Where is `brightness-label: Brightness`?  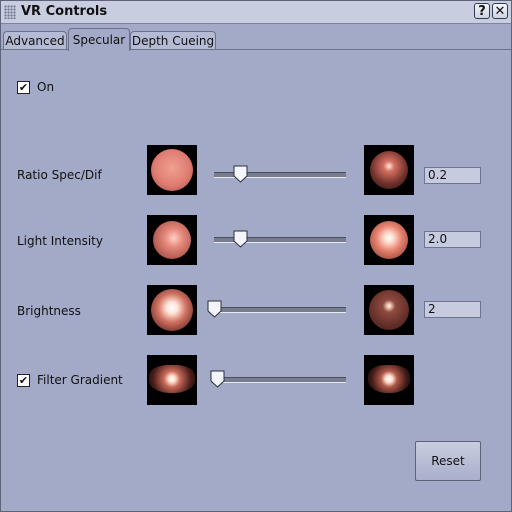 brightness-label: Brightness is located at coordinates (49, 311).